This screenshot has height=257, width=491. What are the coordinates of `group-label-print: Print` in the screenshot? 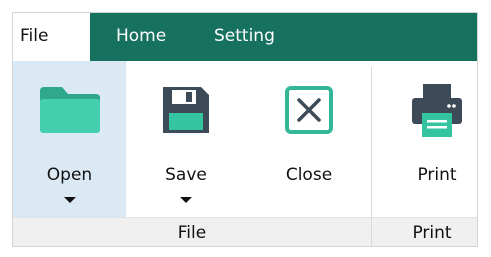 It's located at (424, 231).